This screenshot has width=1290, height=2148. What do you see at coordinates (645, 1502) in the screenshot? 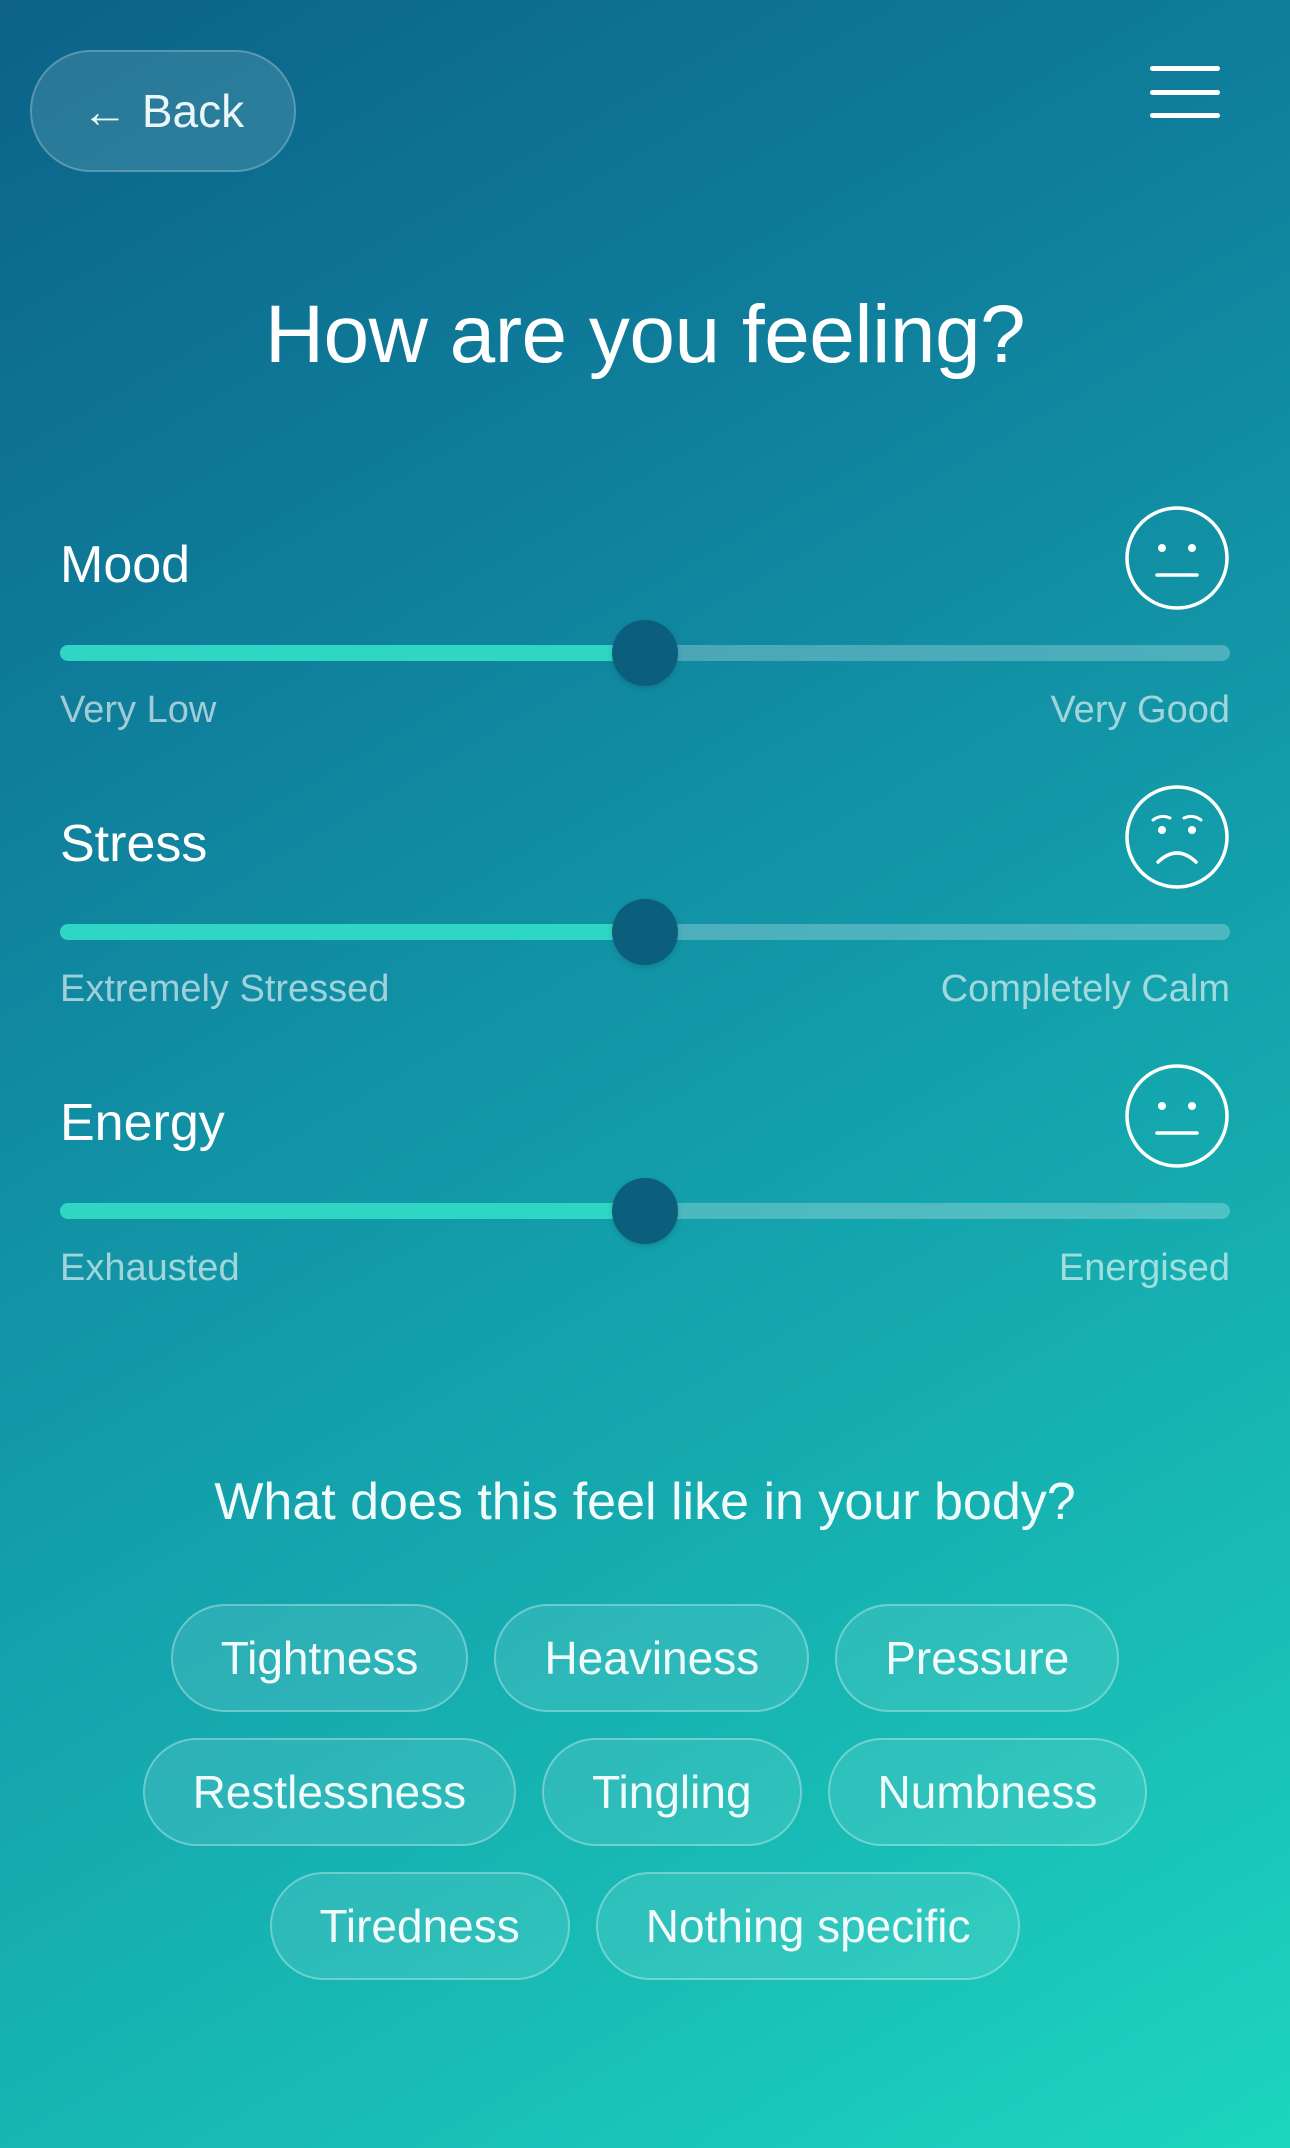
I see `body-question-heading: What does this feel like in your body?` at bounding box center [645, 1502].